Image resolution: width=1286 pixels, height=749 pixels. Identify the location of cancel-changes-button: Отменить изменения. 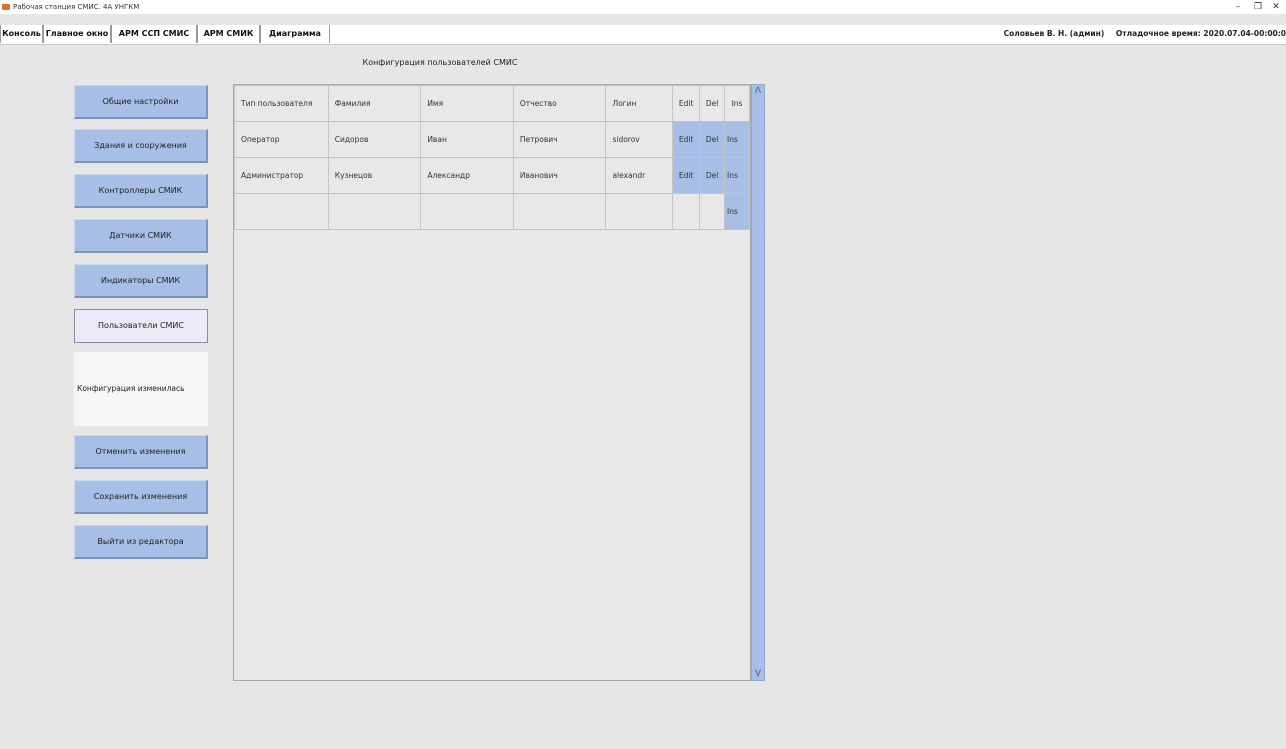
(141, 452).